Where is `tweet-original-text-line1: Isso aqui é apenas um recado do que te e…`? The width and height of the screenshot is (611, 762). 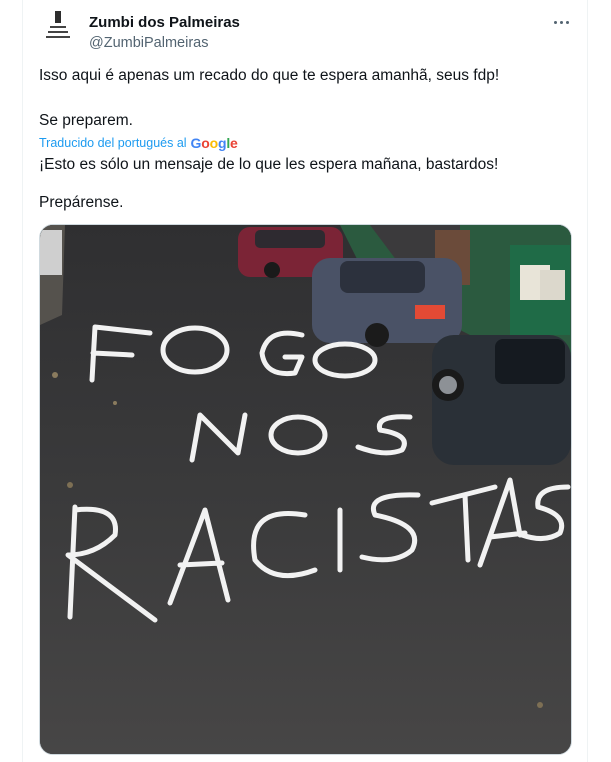
tweet-original-text-line1: Isso aqui é apenas um recado do que te e… is located at coordinates (269, 75).